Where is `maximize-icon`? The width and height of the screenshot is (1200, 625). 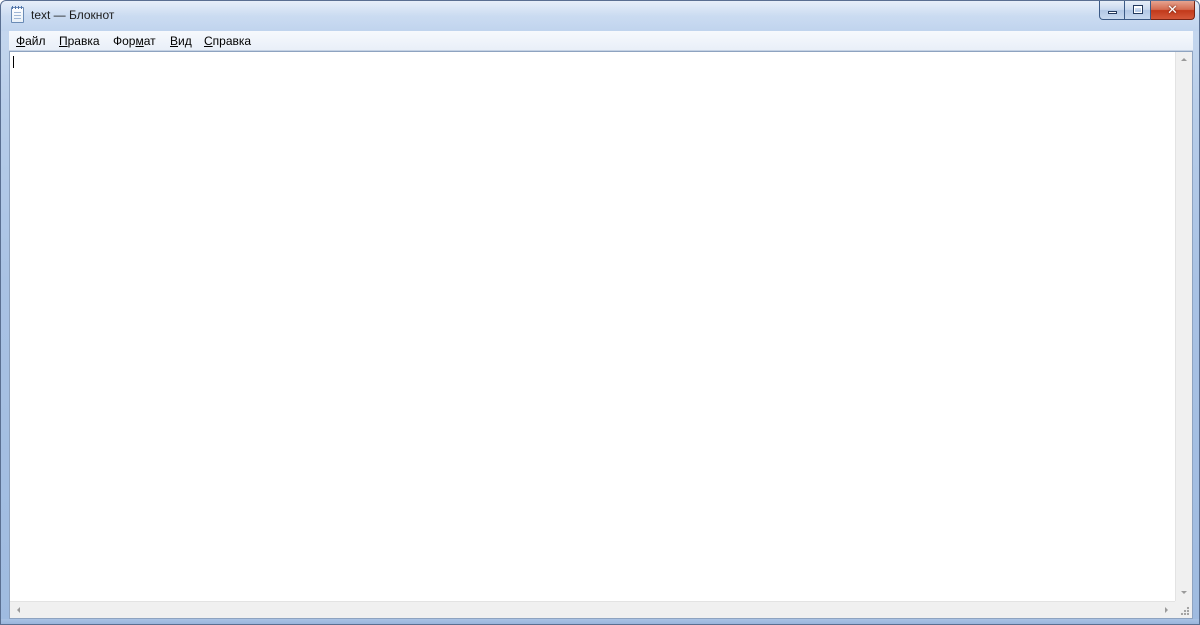
maximize-icon is located at coordinates (1138, 9).